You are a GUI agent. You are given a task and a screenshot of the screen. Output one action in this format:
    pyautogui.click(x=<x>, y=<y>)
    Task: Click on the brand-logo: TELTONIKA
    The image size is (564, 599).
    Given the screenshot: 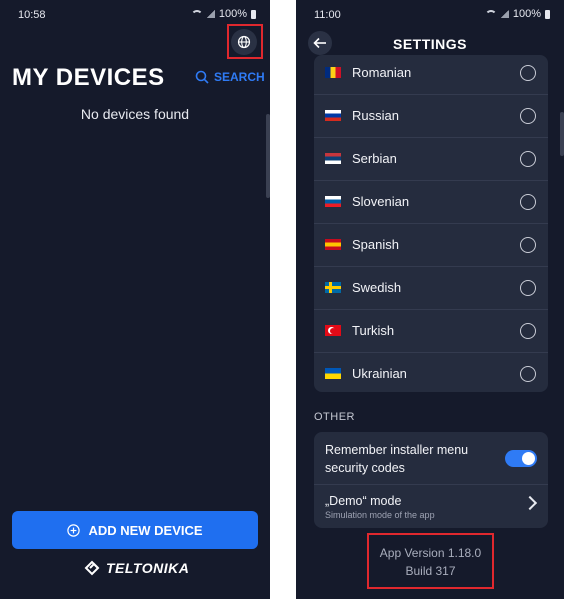 What is the action you would take?
    pyautogui.click(x=136, y=568)
    